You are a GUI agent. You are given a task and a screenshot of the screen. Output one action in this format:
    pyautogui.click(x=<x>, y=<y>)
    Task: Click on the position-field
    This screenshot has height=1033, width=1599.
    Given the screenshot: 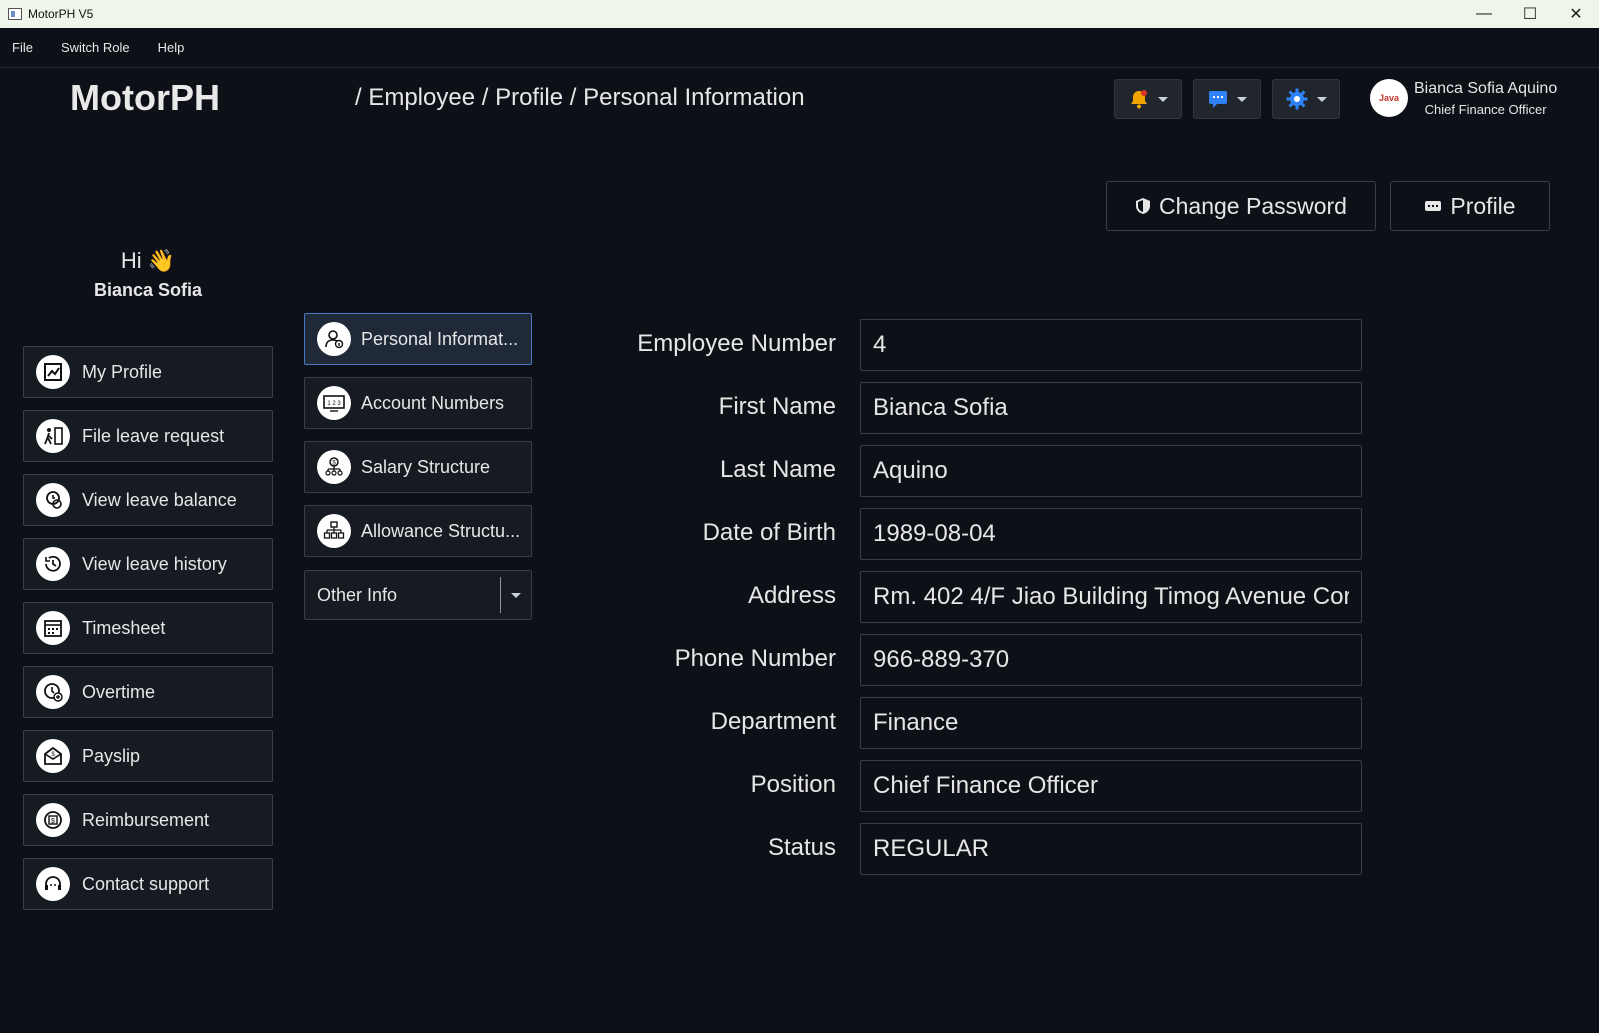 What is the action you would take?
    pyautogui.click(x=1111, y=786)
    